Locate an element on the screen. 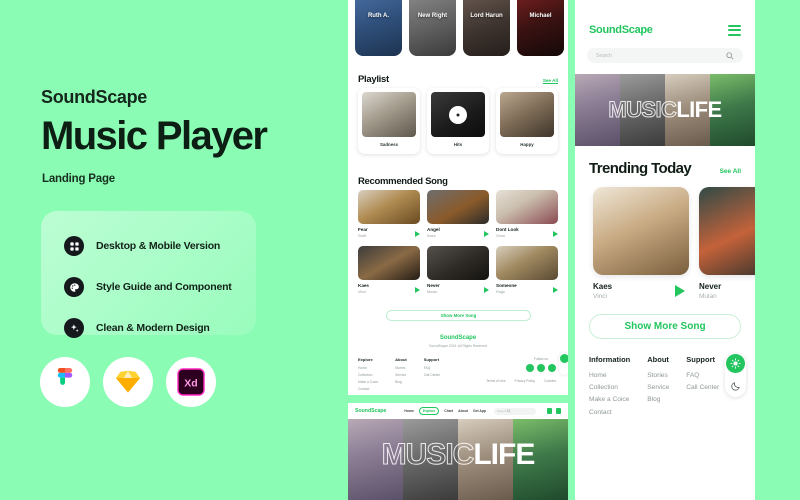 Image resolution: width=800 pixels, height=500 pixels. brand-name: SoundScape is located at coordinates (94, 97).